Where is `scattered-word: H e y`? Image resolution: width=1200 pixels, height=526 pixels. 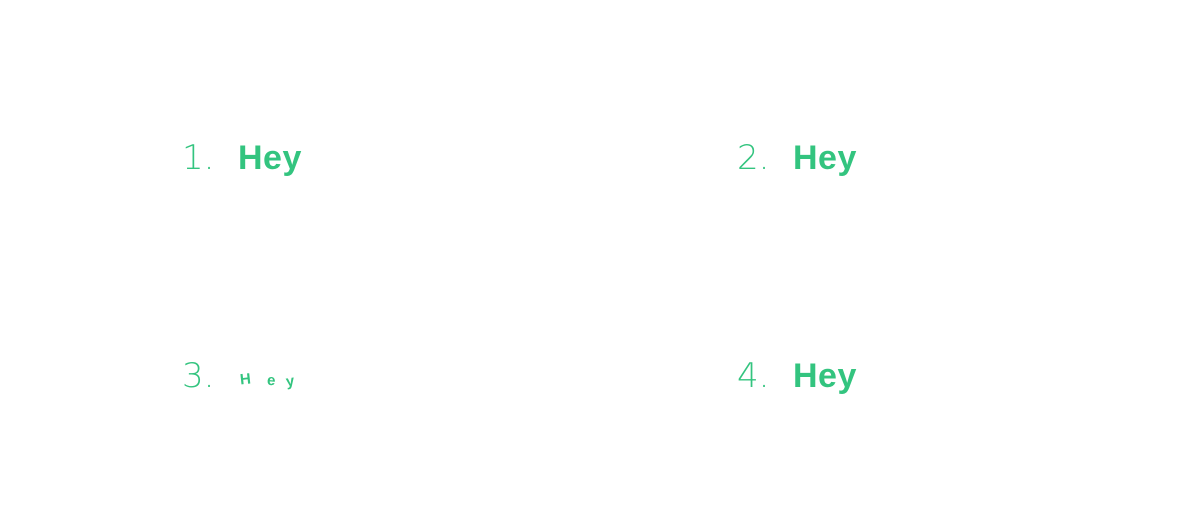 scattered-word: H e y is located at coordinates (273, 376).